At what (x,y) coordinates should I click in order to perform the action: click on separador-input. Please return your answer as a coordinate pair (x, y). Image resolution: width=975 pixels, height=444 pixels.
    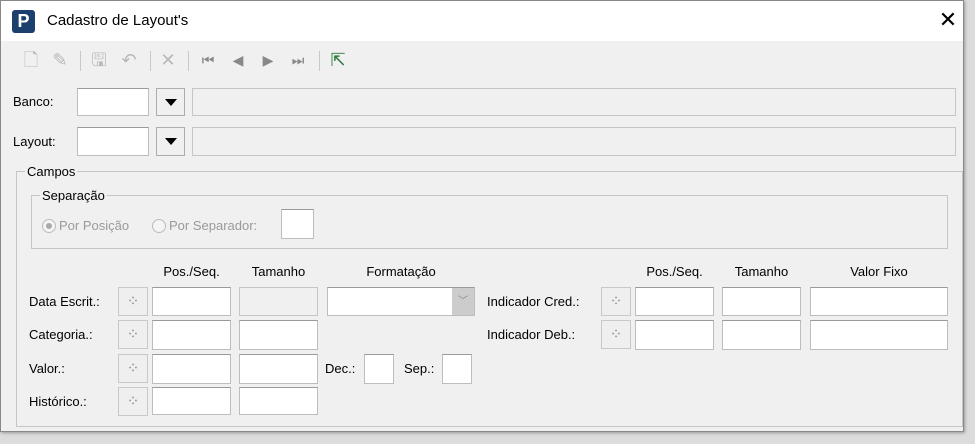
    Looking at the image, I should click on (297, 224).